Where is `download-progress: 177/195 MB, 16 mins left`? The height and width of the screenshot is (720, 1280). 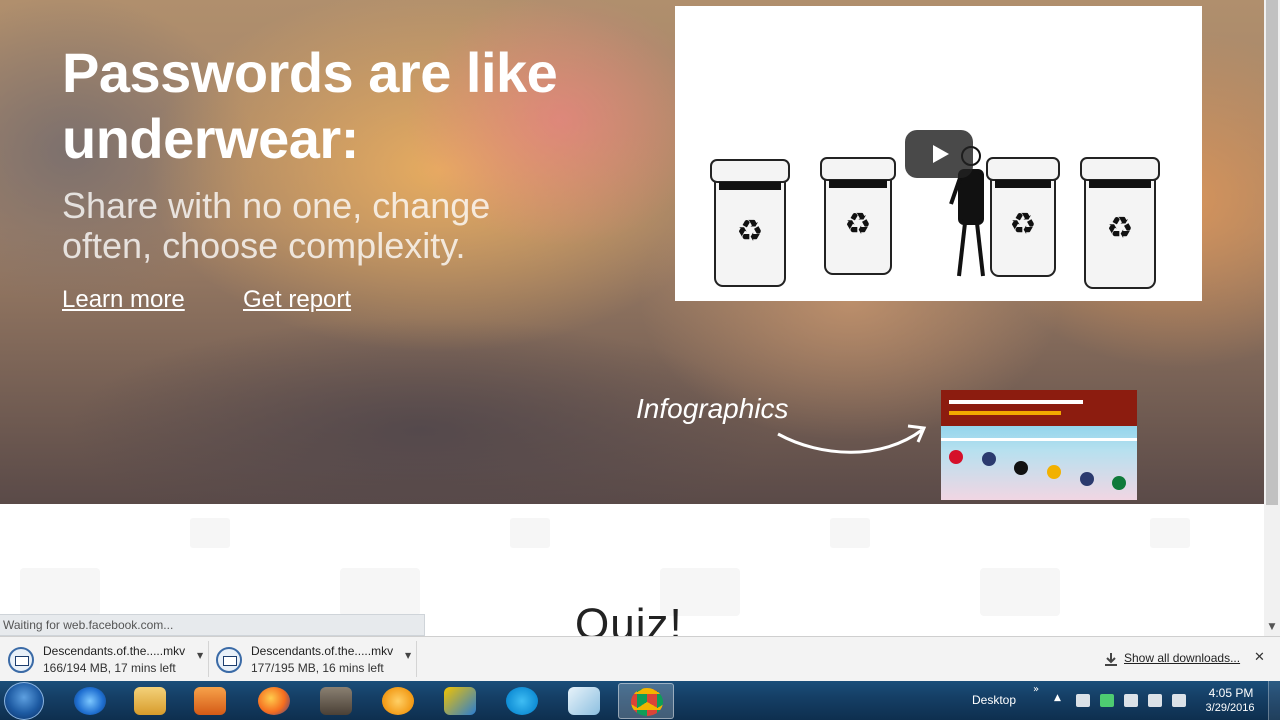
download-progress: 177/195 MB, 16 mins left is located at coordinates (317, 668).